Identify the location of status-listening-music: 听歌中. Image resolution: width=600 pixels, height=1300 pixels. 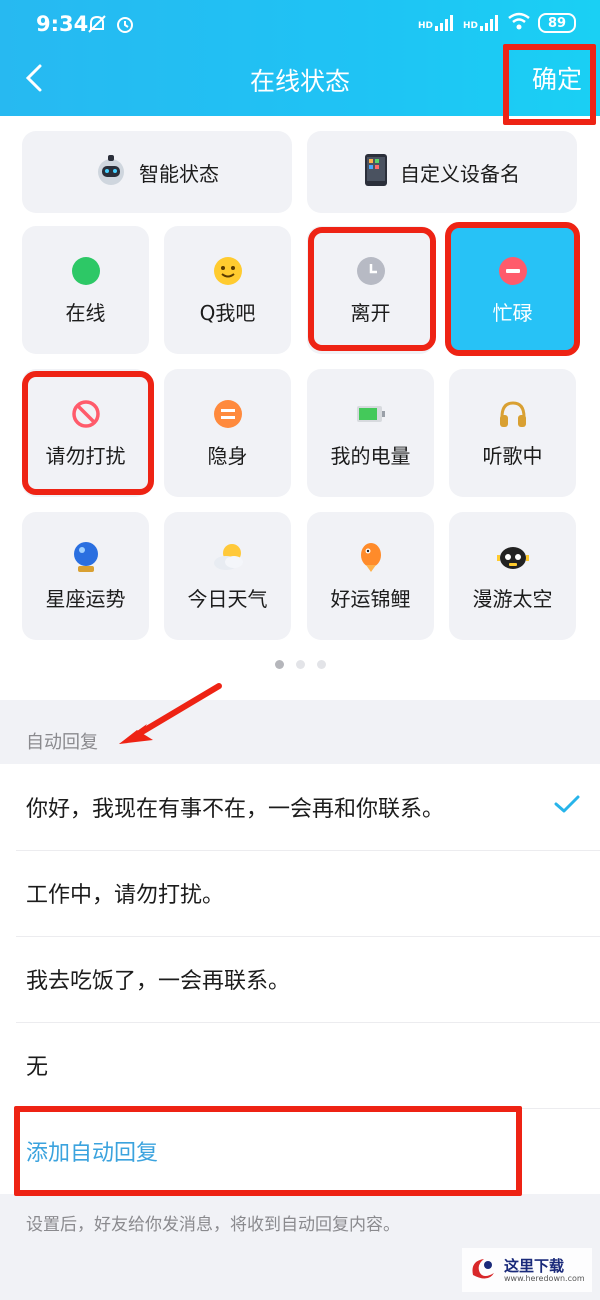
(512, 433).